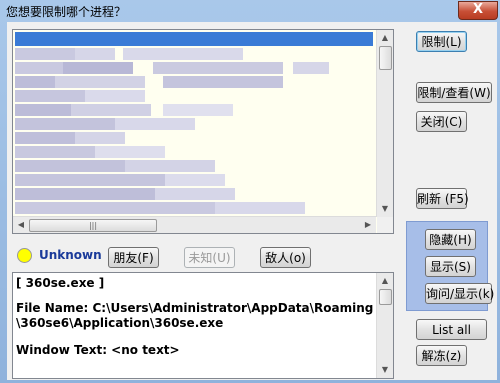  Describe the element at coordinates (194, 224) in the screenshot. I see `process-list-horizontal-scrollbar: ◀ ||| ▶` at that location.